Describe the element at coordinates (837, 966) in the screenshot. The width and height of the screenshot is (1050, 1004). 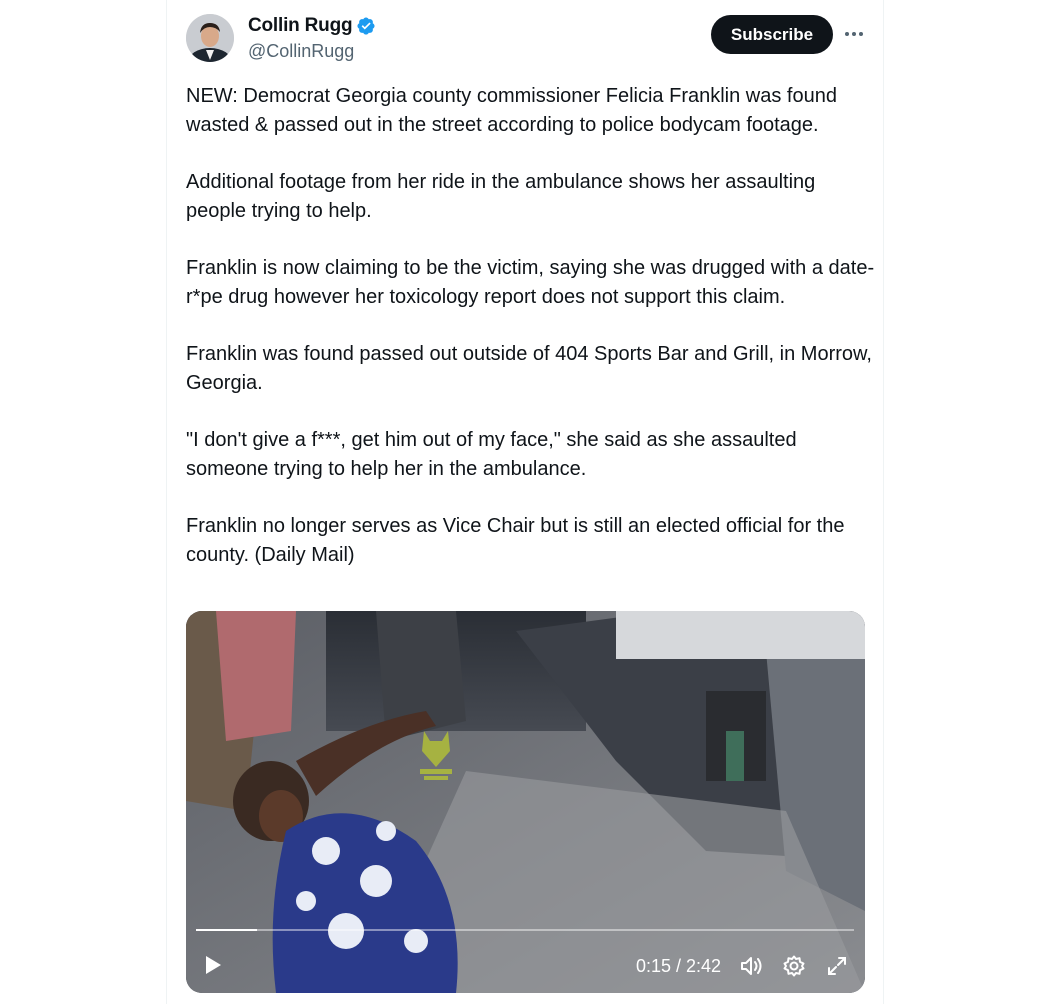
I see `fullscreen-icon` at that location.